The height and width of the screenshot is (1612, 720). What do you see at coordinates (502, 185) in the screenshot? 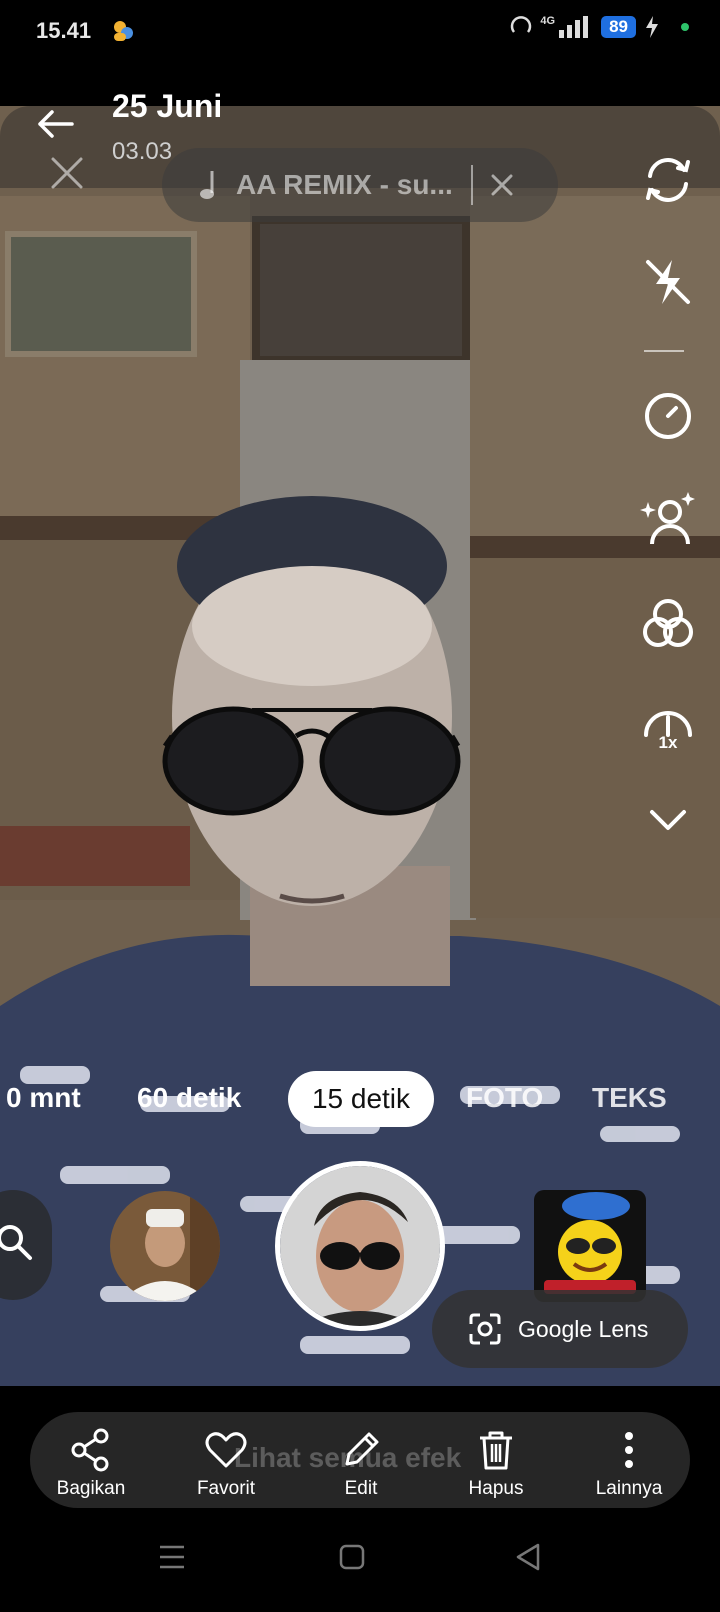
I see `remove-music-icon` at bounding box center [502, 185].